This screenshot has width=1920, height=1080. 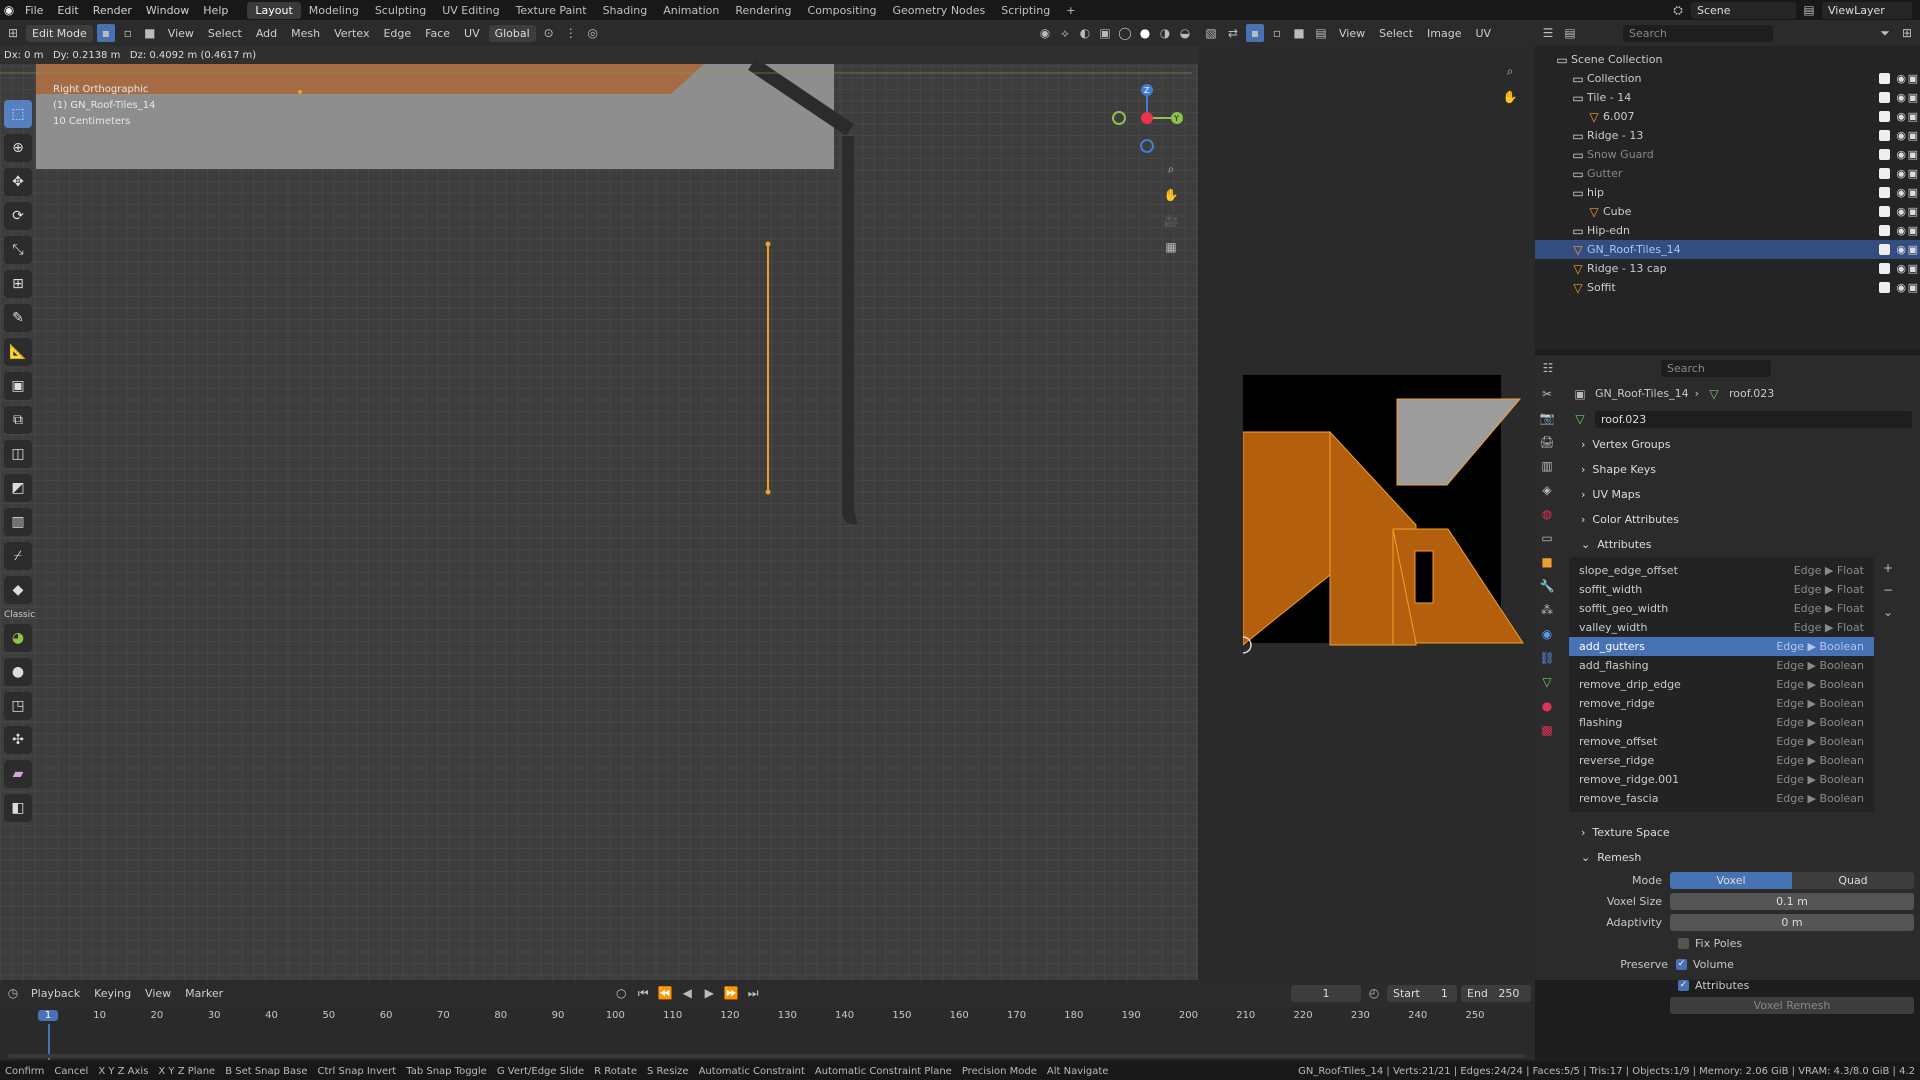 I want to click on mesh-browse-icon: ▽, so click(x=1580, y=419).